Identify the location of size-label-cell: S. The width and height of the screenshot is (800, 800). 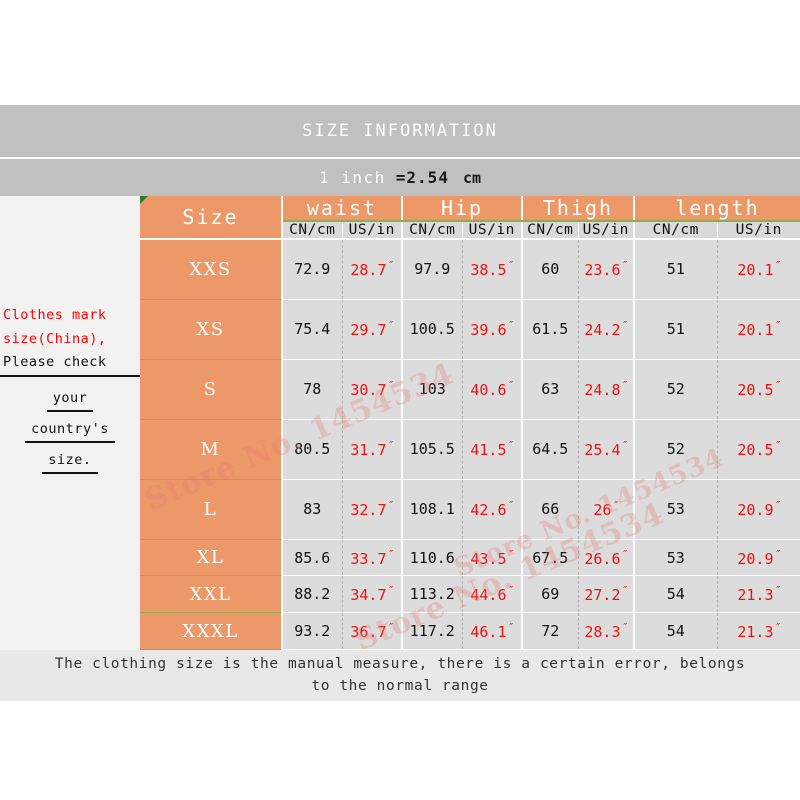
(211, 389).